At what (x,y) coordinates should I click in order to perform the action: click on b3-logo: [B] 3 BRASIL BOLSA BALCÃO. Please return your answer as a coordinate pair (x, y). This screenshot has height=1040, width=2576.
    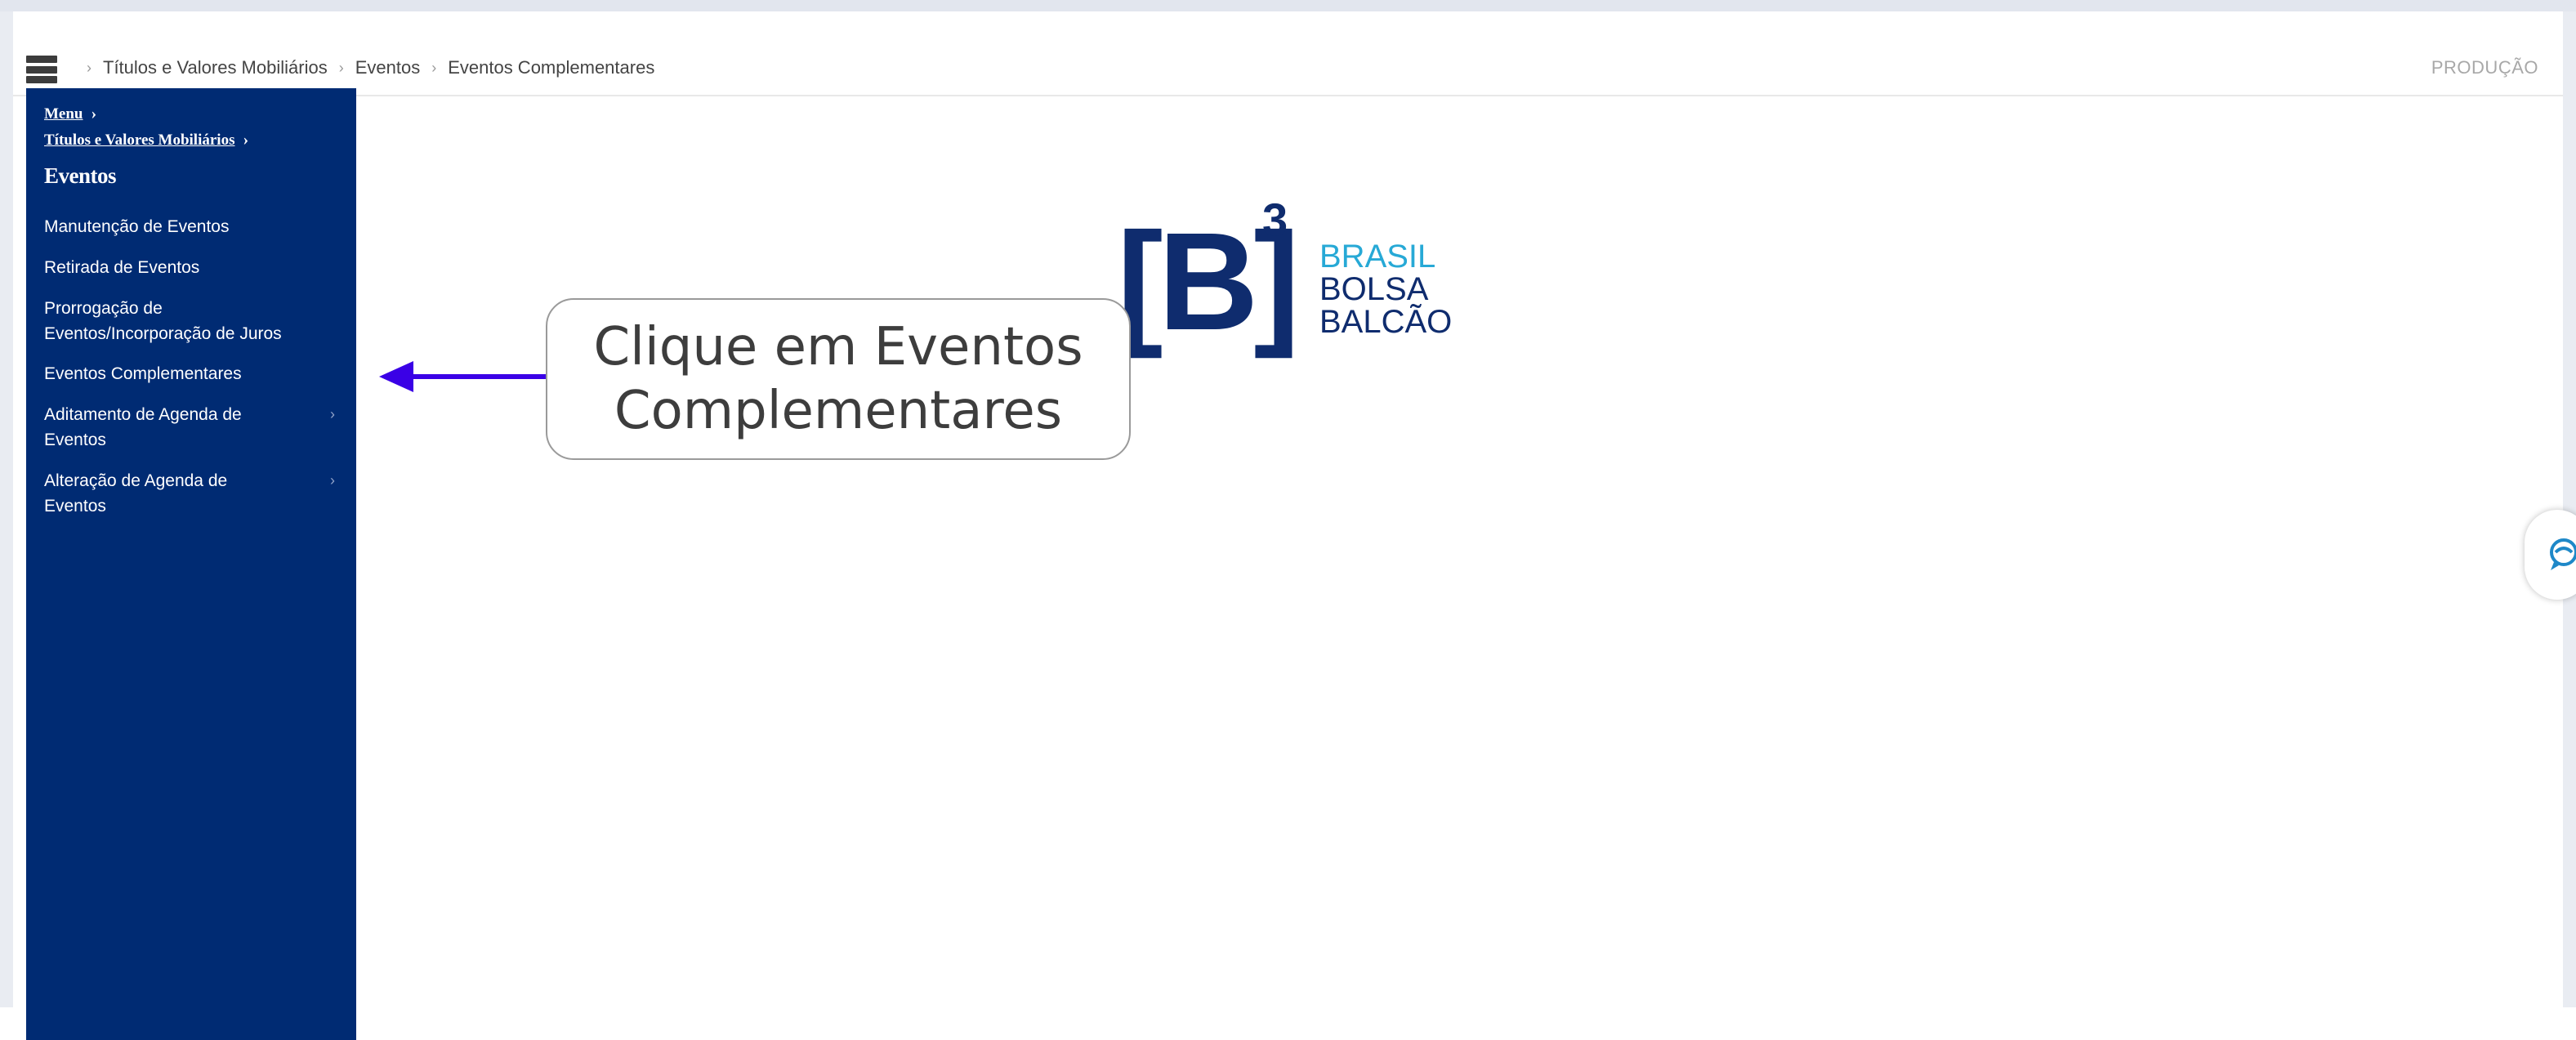
    Looking at the image, I should click on (1289, 277).